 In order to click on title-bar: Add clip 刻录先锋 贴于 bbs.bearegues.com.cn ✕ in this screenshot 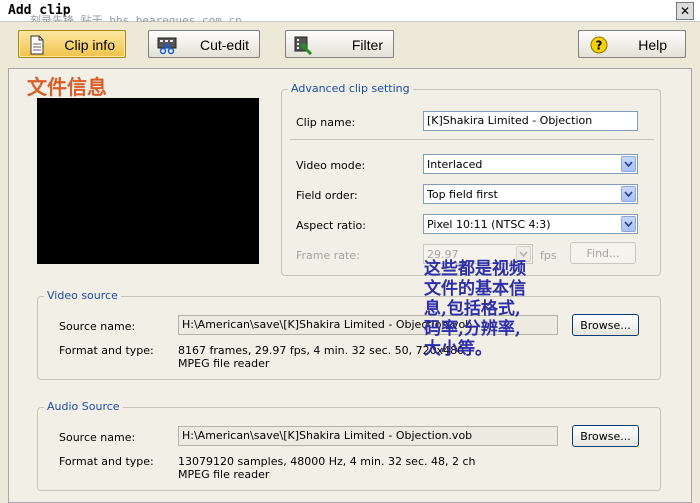, I will do `click(350, 13)`.